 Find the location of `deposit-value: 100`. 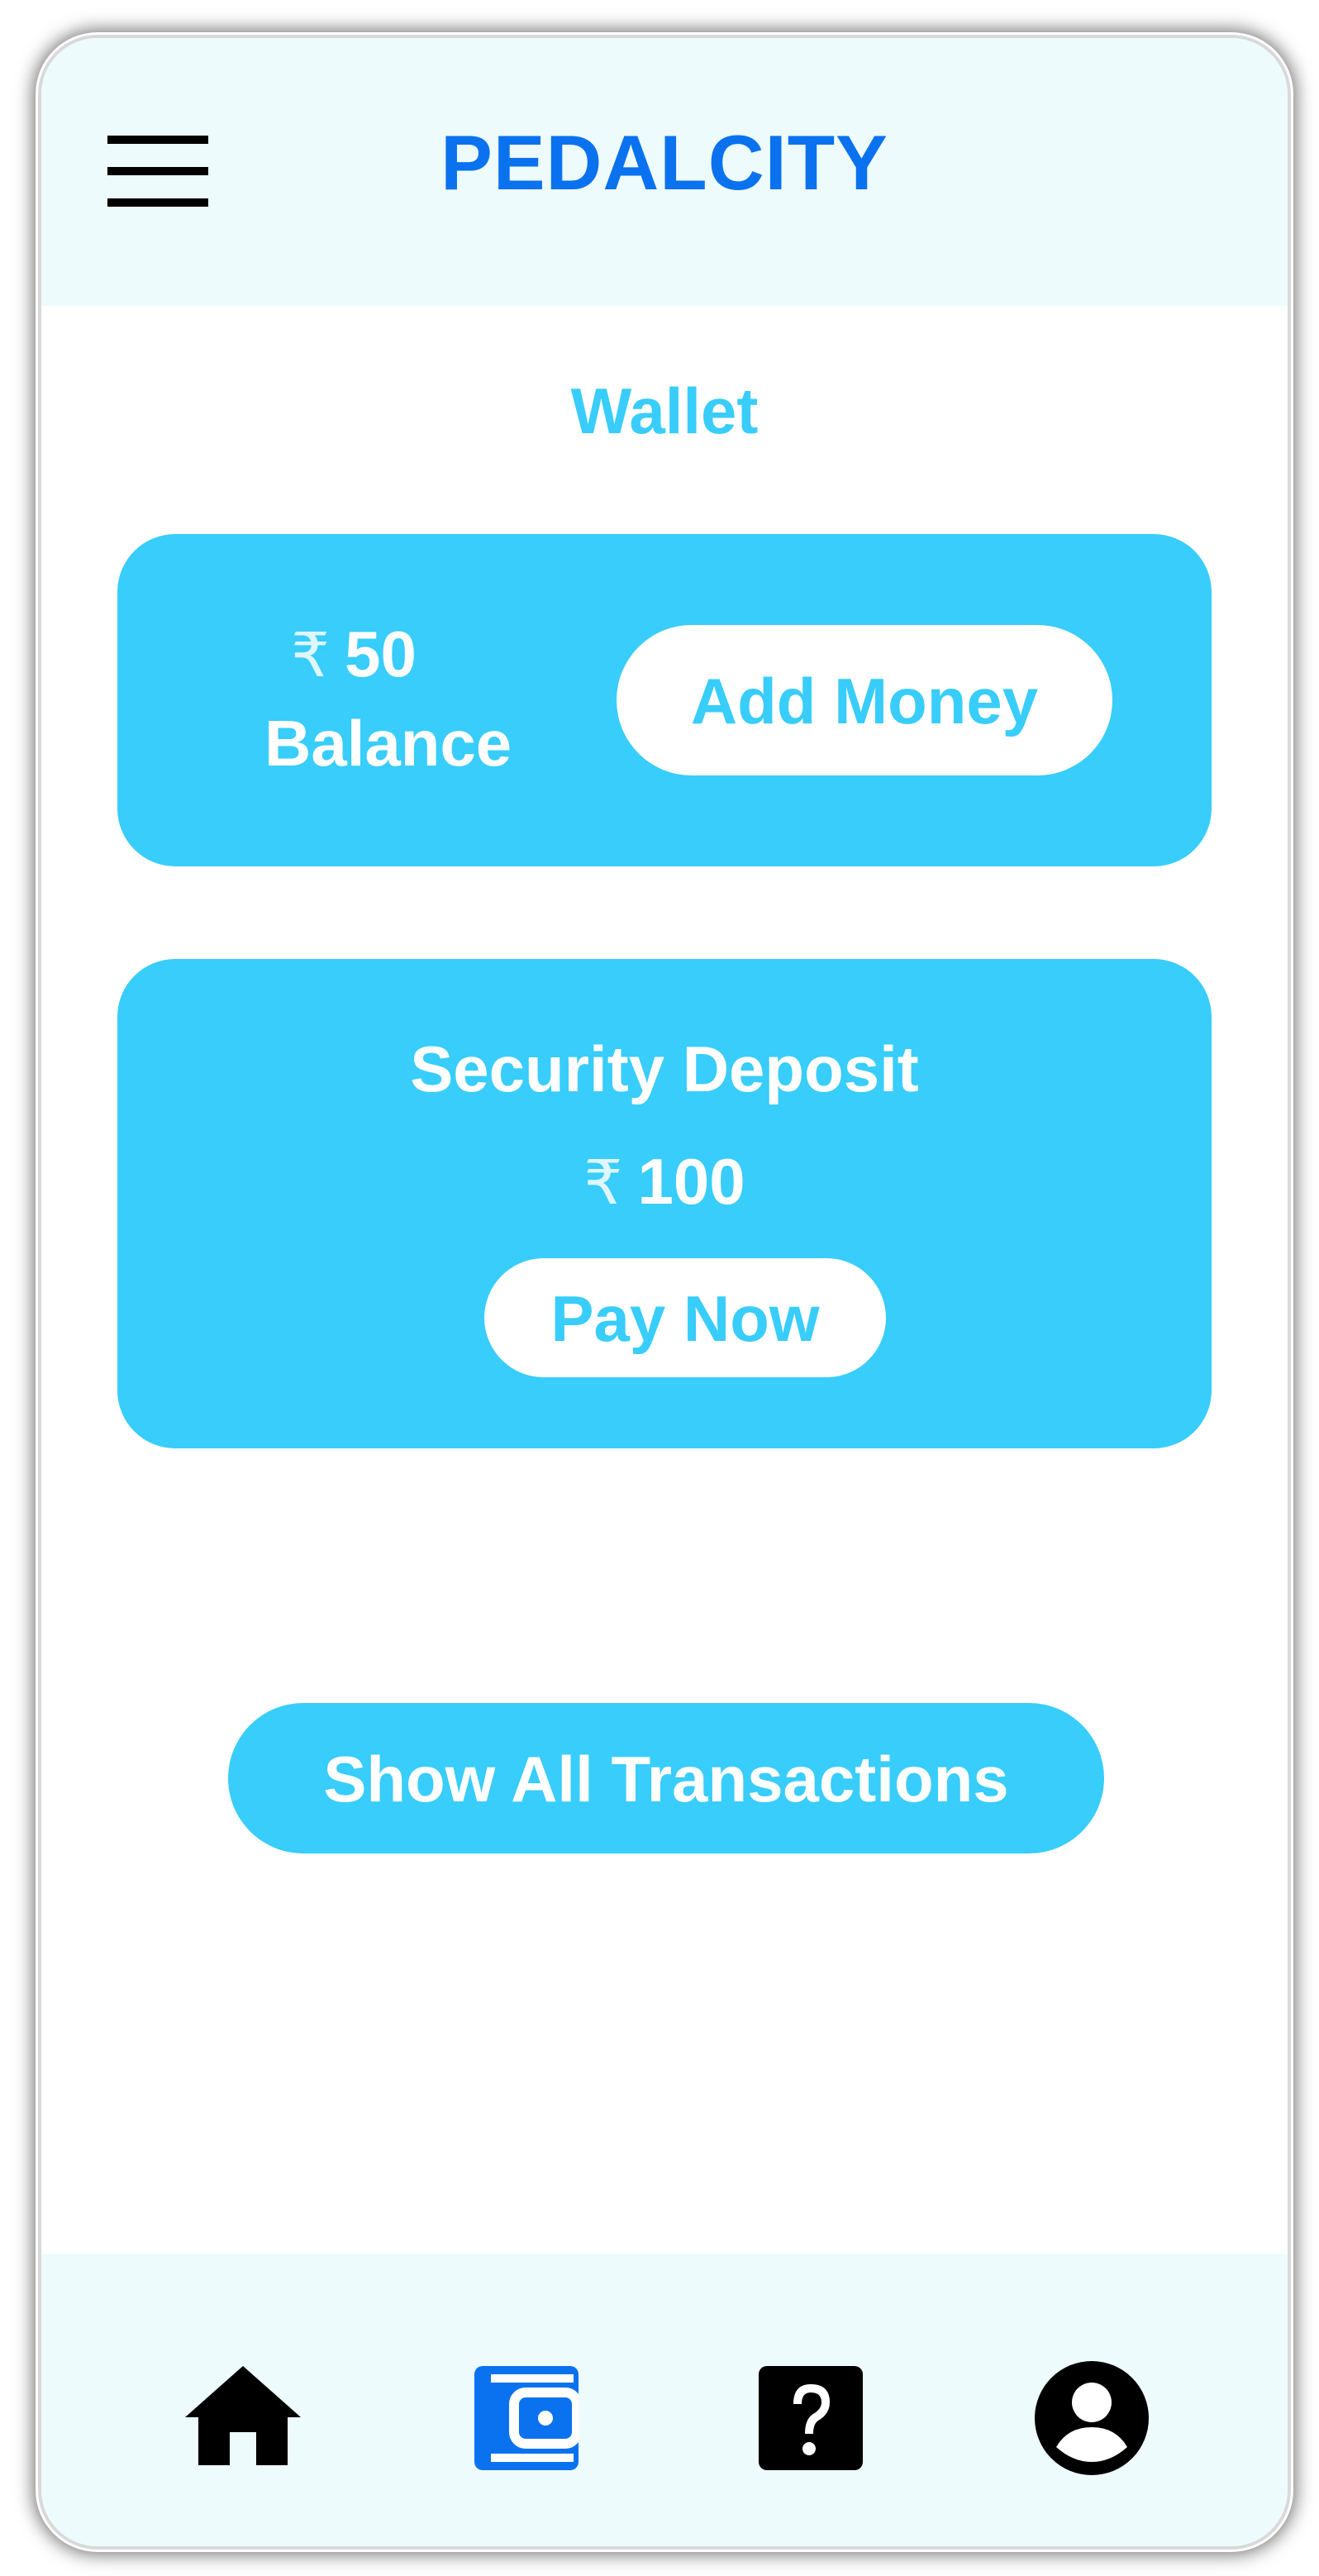

deposit-value: 100 is located at coordinates (691, 1181).